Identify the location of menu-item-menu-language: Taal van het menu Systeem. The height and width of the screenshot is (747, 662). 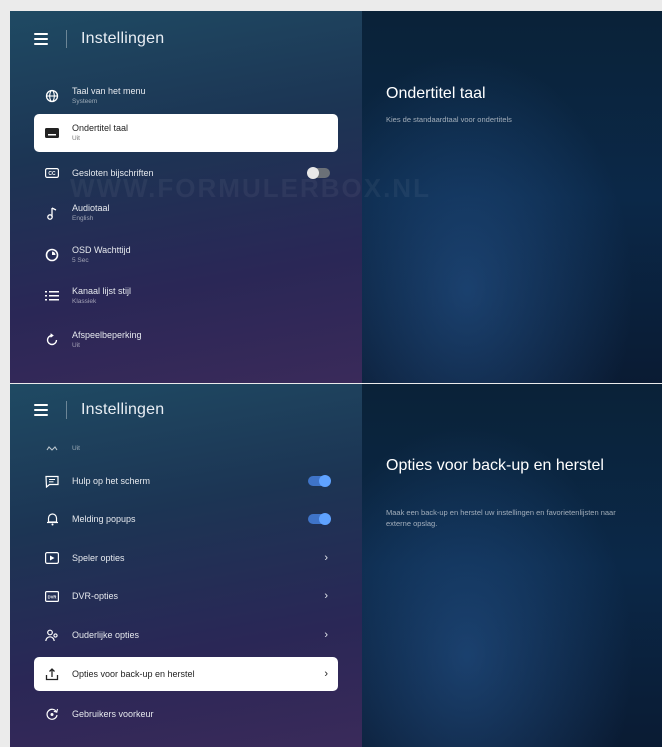
(186, 96).